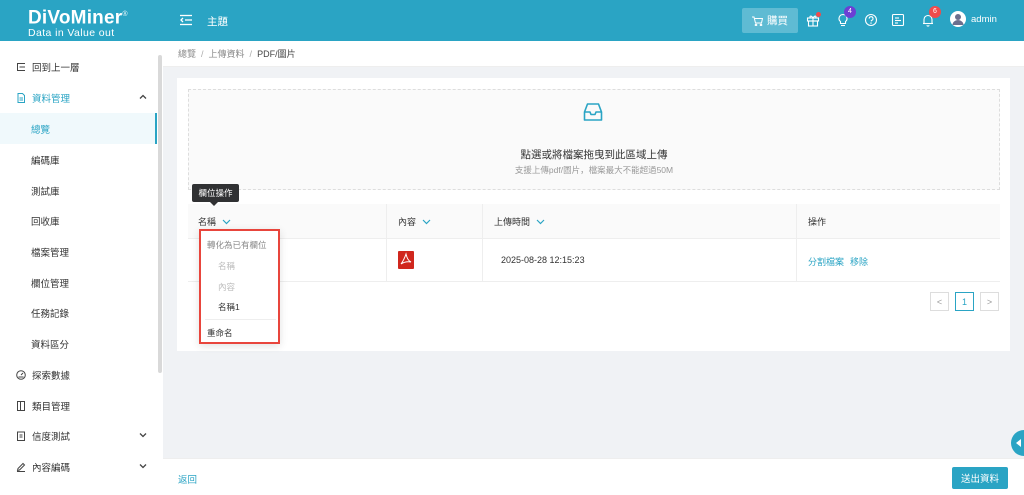 The image size is (1024, 495). What do you see at coordinates (593, 476) in the screenshot?
I see `bottom-bar` at bounding box center [593, 476].